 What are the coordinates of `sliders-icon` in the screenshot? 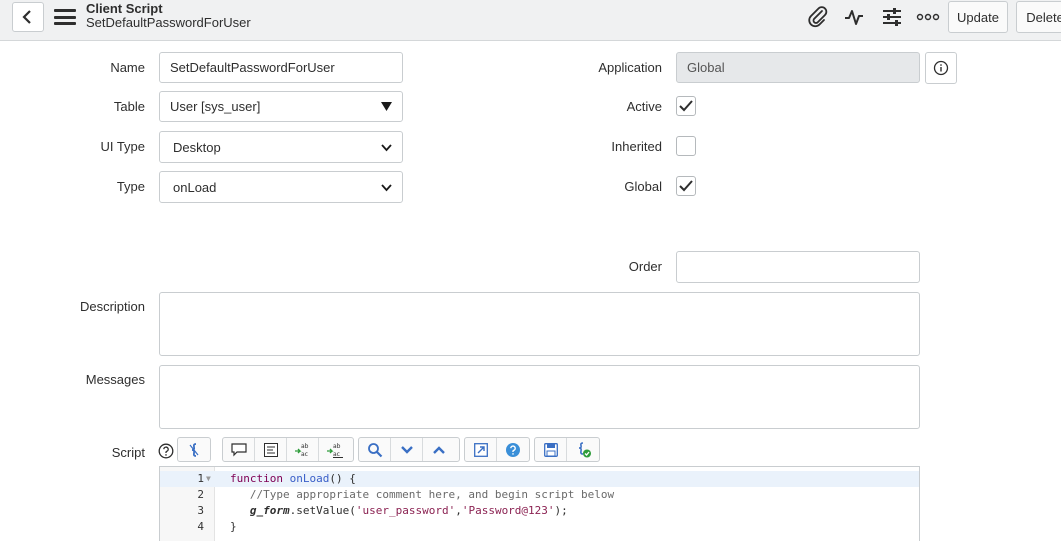 It's located at (892, 17).